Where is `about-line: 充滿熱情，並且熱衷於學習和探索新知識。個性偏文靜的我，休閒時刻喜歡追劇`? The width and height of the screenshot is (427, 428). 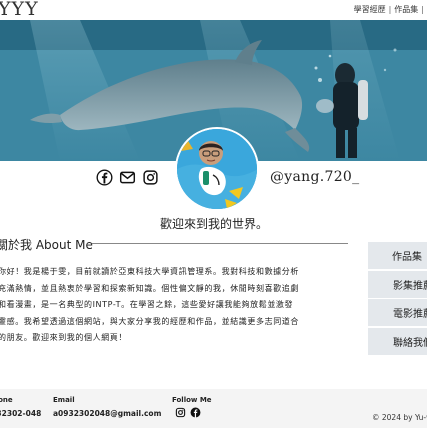 about-line: 充滿熱情，並且熱衷於學習和探索新知識。個性偏文靜的我，休閒時刻喜歡追劇 is located at coordinates (149, 288).